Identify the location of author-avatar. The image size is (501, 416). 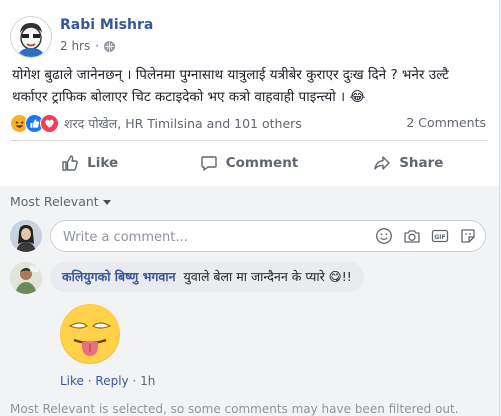
(31, 37).